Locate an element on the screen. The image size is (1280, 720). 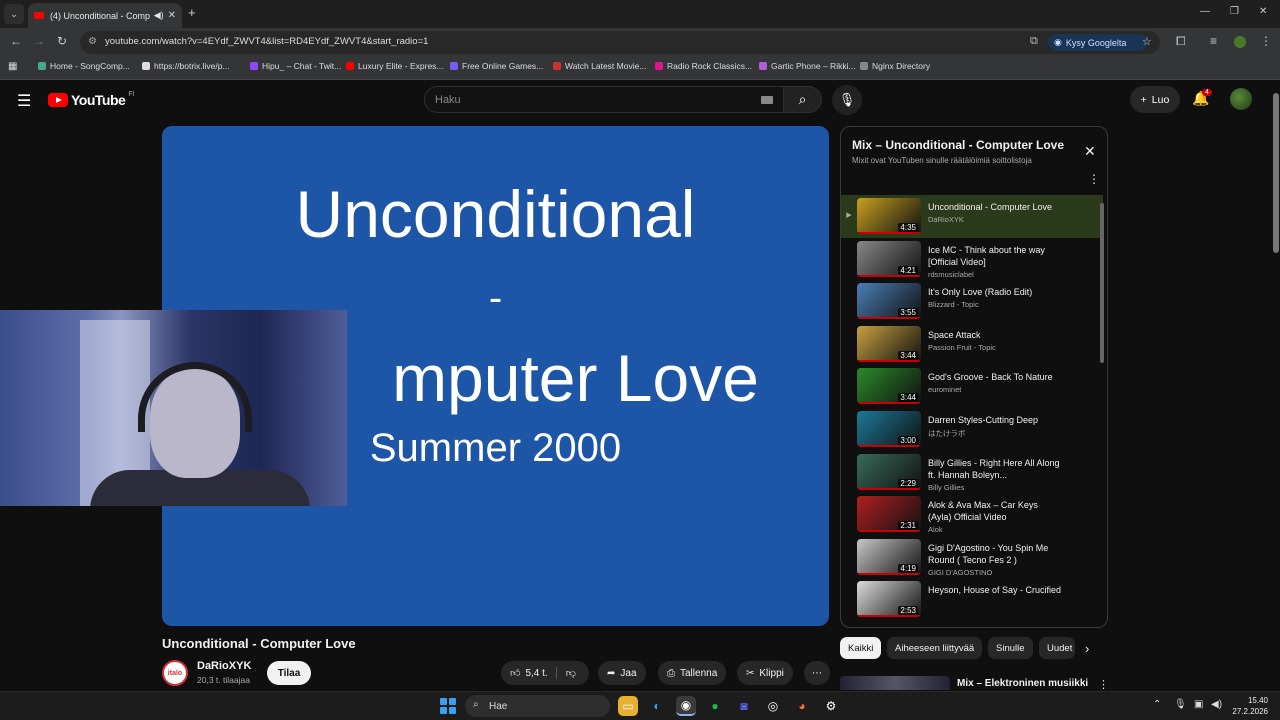
save-button: ⎙ Tallenna is located at coordinates (692, 673).